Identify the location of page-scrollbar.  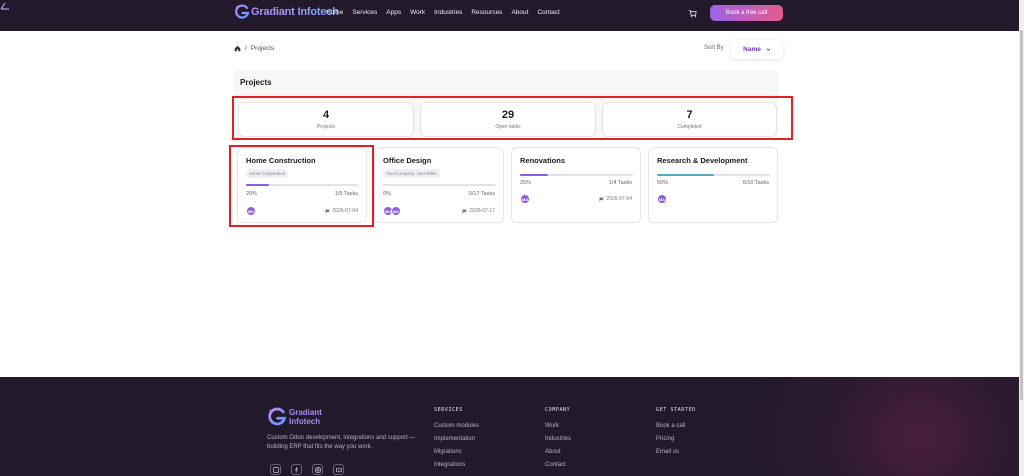
(1021, 238).